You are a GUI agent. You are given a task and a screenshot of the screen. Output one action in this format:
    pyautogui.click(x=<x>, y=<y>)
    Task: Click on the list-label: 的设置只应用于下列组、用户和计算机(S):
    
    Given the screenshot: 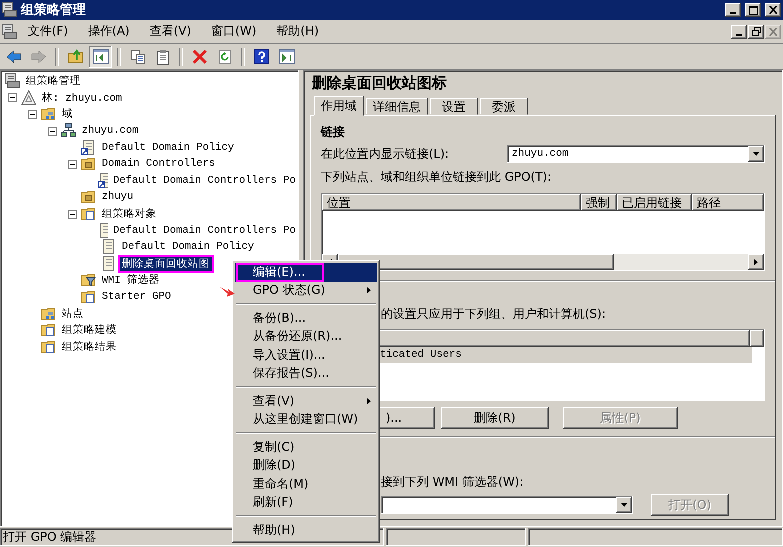 What is the action you would take?
    pyautogui.click(x=494, y=314)
    